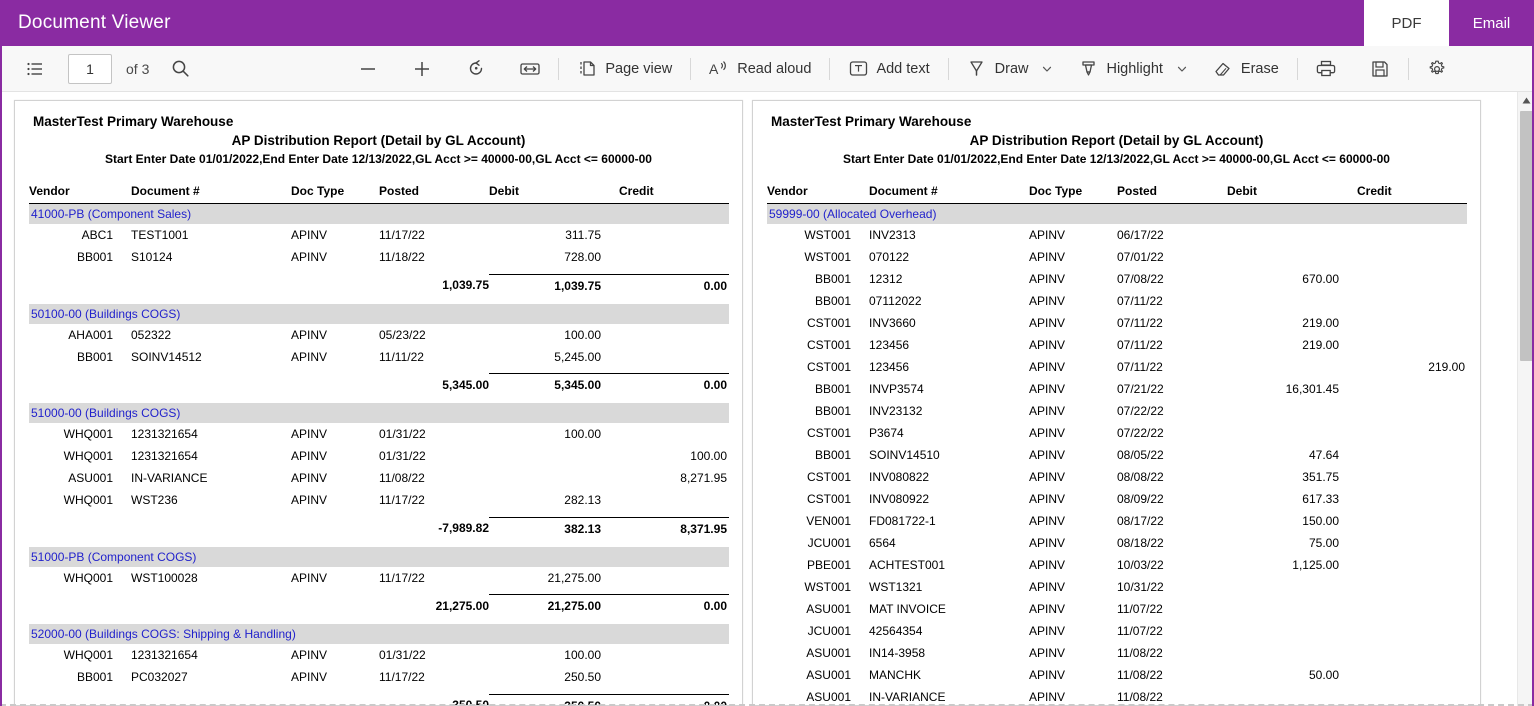  What do you see at coordinates (1406, 23) in the screenshot?
I see `tab-pdf: PDF` at bounding box center [1406, 23].